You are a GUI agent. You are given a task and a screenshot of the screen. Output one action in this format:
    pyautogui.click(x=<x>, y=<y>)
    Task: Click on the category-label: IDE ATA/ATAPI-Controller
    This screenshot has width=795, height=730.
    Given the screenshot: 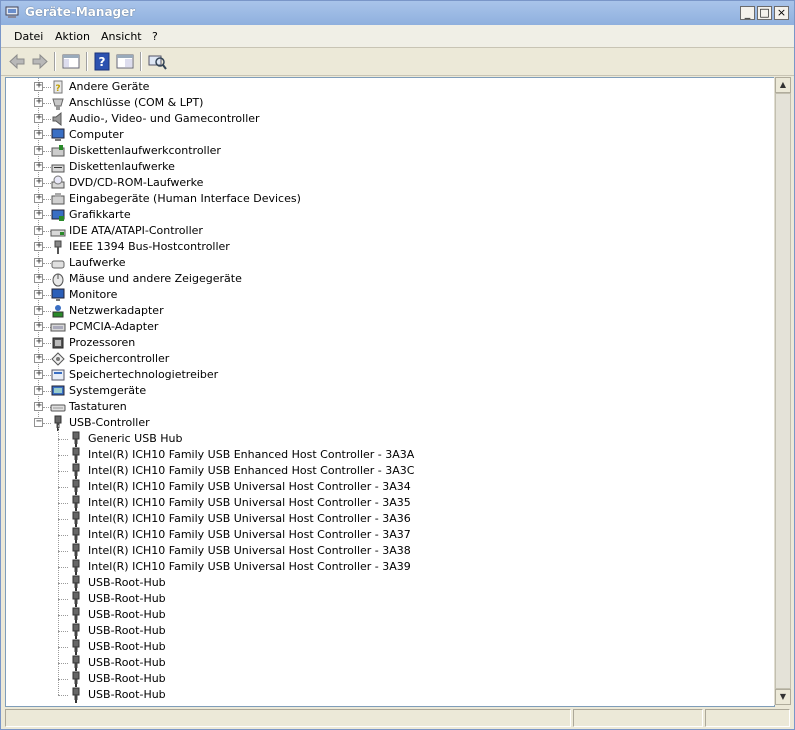 What is the action you would take?
    pyautogui.click(x=136, y=230)
    